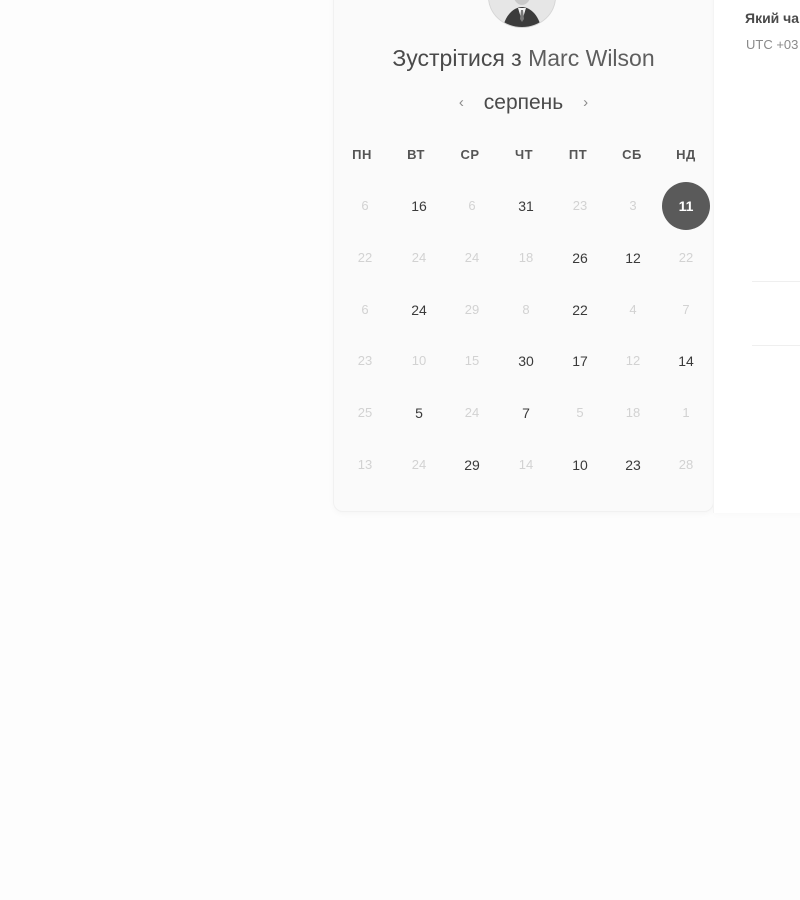 The height and width of the screenshot is (900, 800). I want to click on time-question-heading: Який ча, so click(772, 18).